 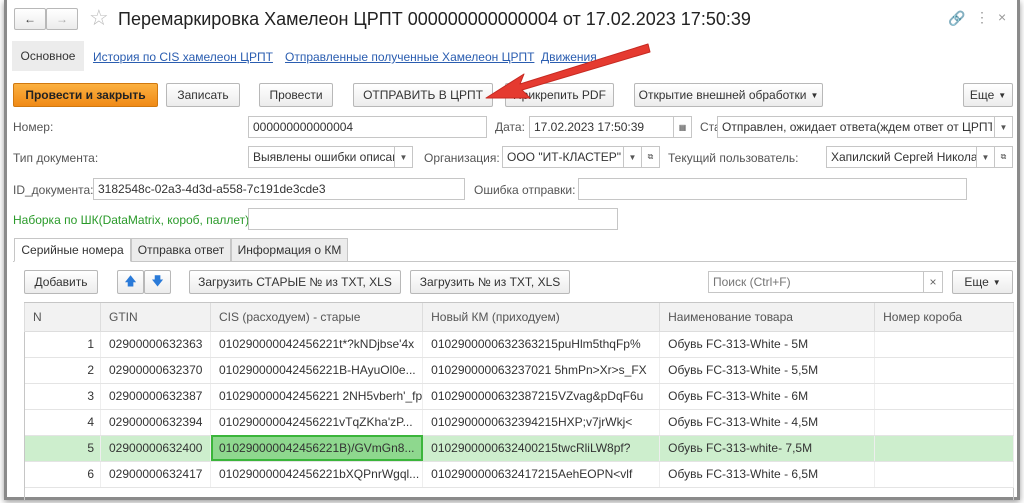 I want to click on red-arrow-icon, so click(x=568, y=71).